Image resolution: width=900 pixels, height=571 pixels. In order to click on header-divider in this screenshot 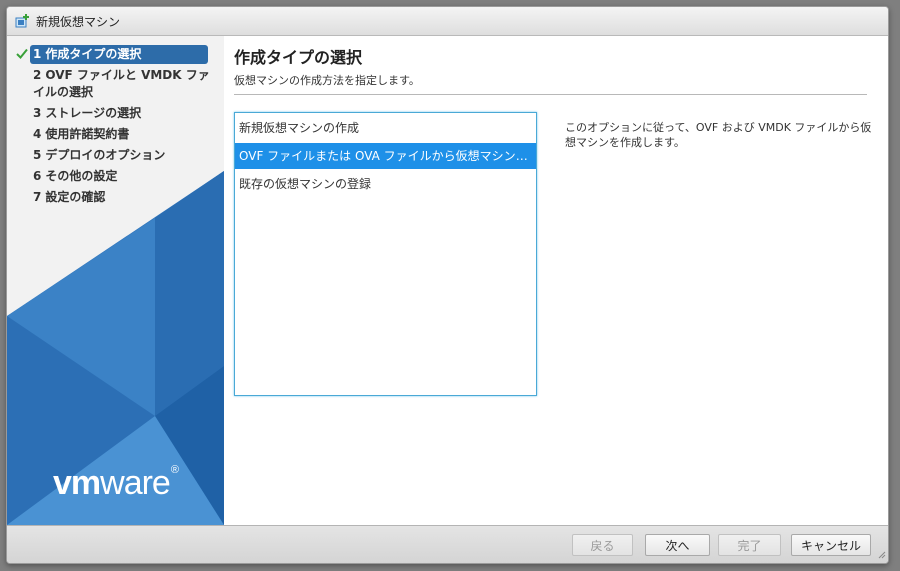, I will do `click(550, 94)`.